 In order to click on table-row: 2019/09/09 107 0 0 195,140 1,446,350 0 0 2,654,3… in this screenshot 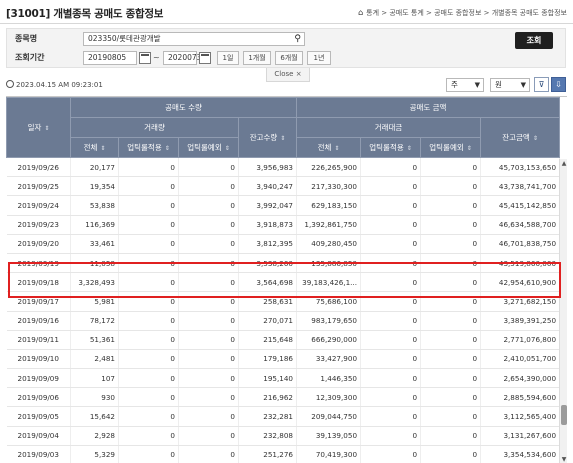, I will do `click(283, 378)`.